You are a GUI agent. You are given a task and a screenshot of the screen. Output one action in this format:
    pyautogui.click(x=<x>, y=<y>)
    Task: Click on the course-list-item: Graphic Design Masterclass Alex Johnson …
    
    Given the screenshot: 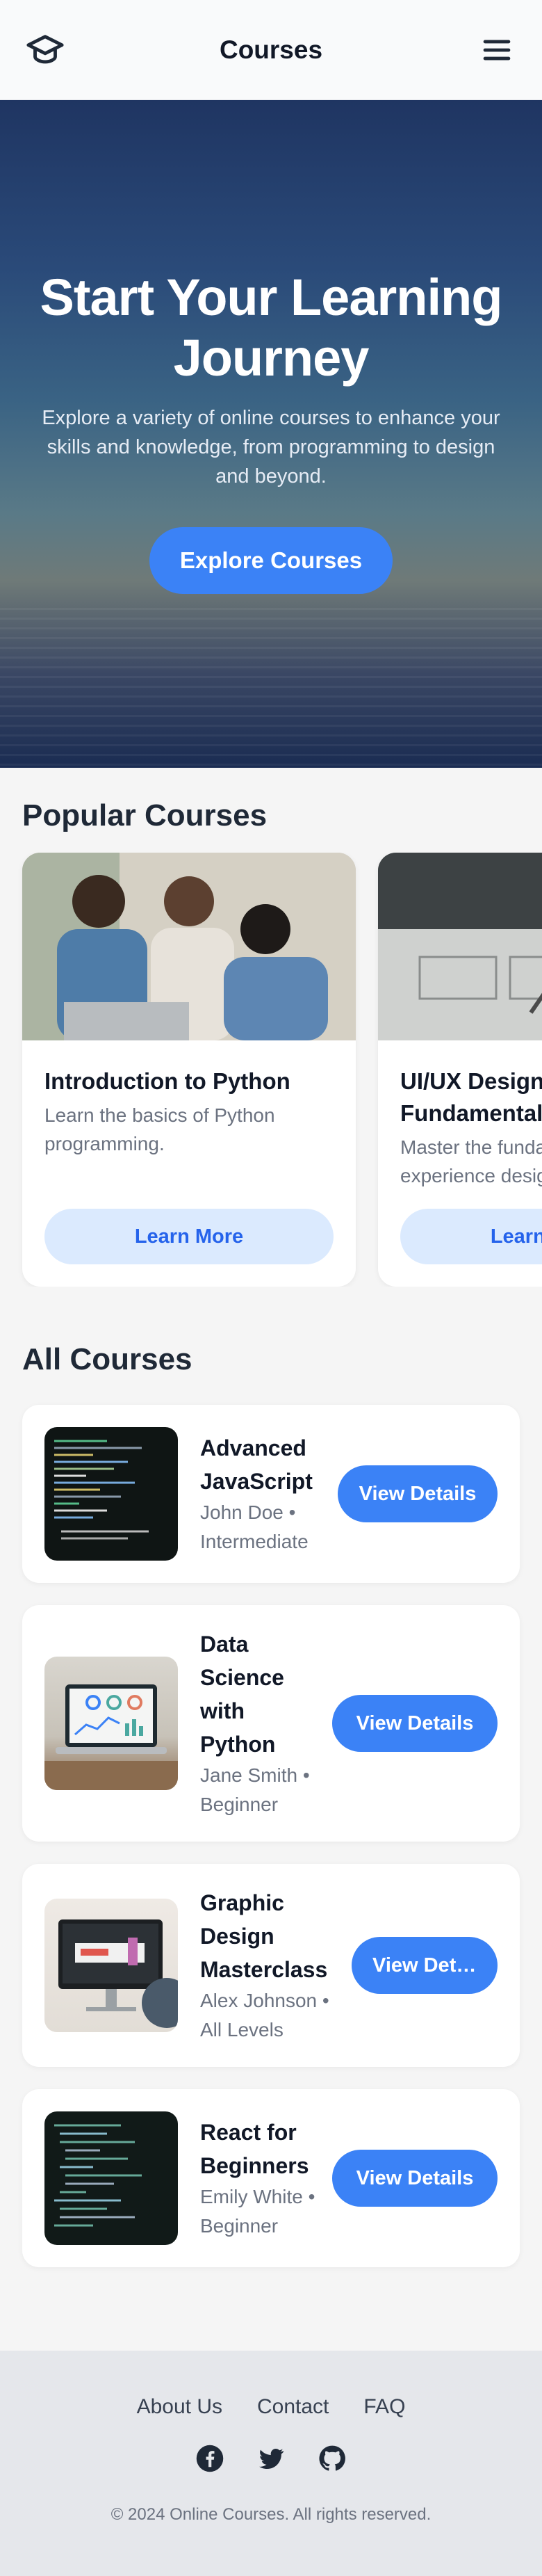 What is the action you would take?
    pyautogui.click(x=271, y=1966)
    